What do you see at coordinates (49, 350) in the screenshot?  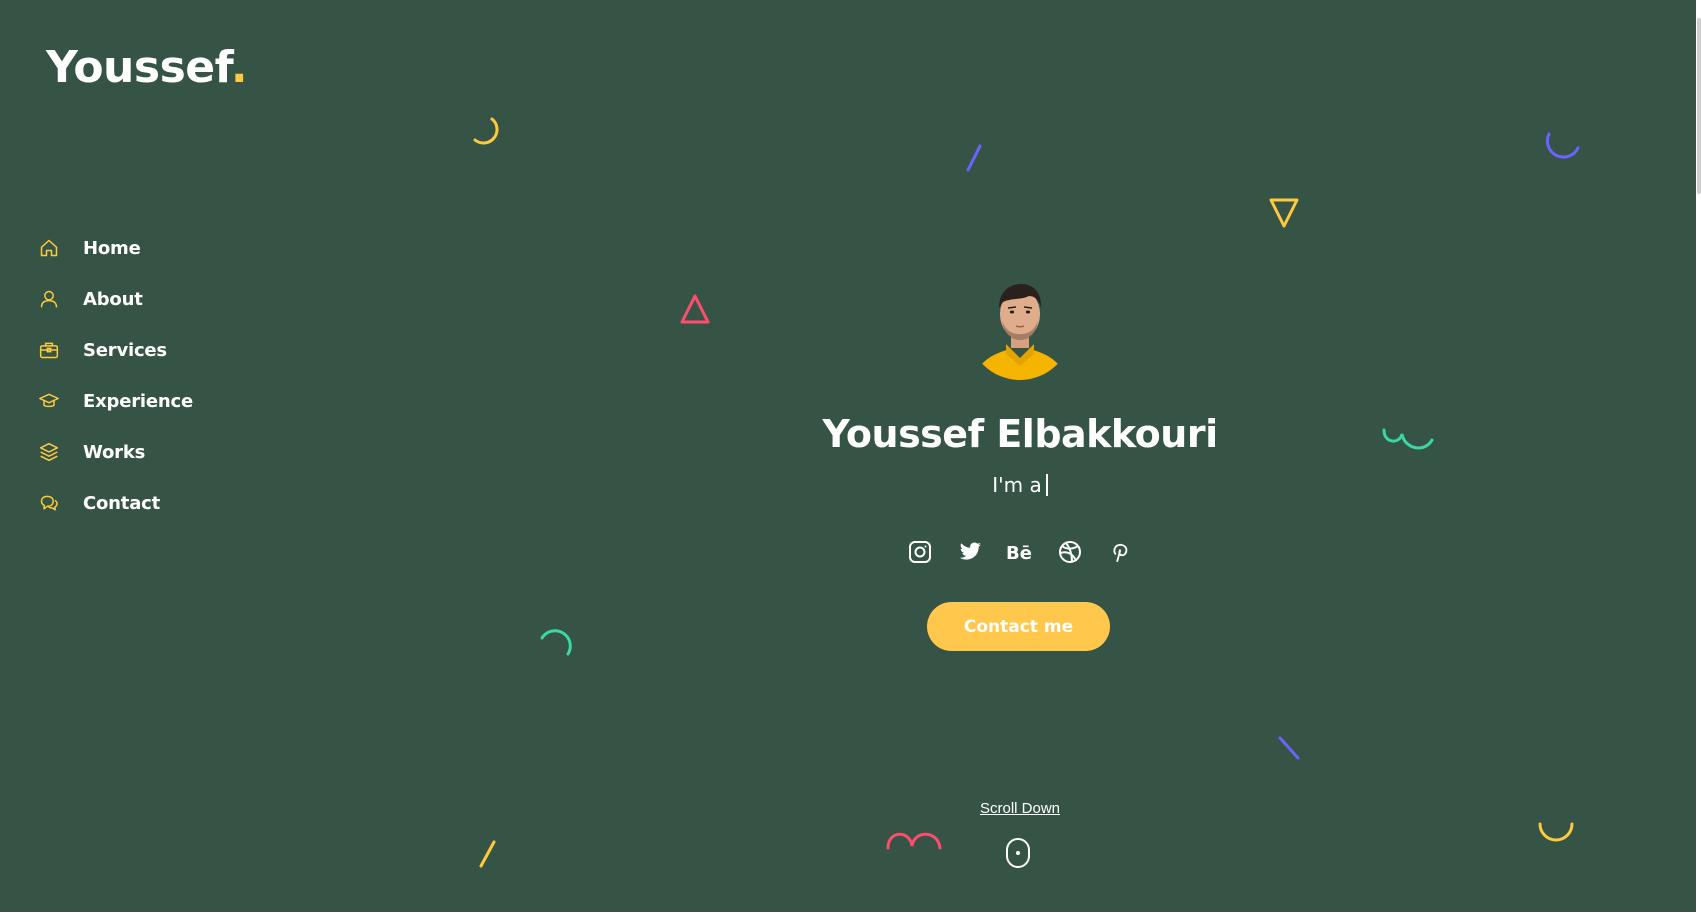 I see `briefcase-icon` at bounding box center [49, 350].